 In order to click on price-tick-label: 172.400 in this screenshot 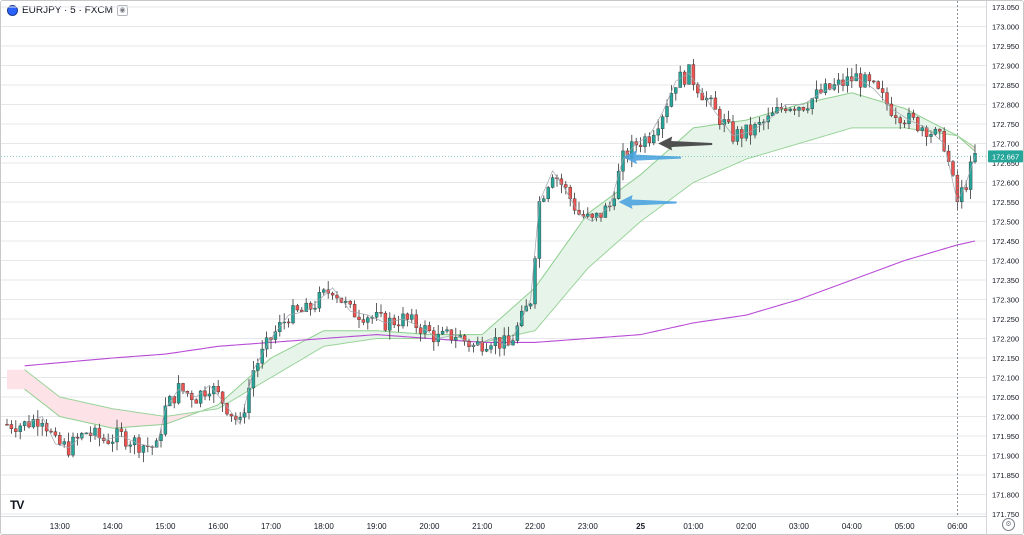, I will do `click(1005, 261)`.